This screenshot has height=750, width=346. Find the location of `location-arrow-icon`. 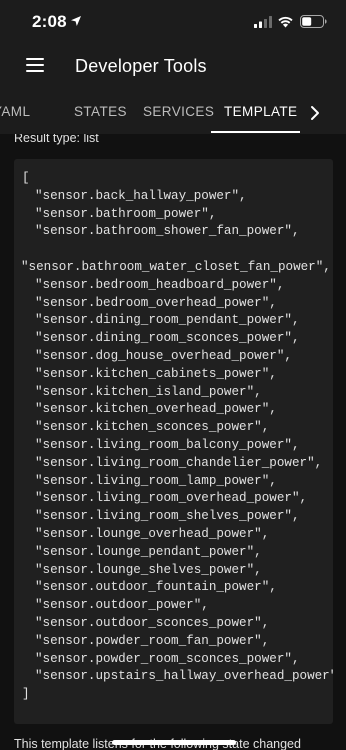

location-arrow-icon is located at coordinates (76, 21).